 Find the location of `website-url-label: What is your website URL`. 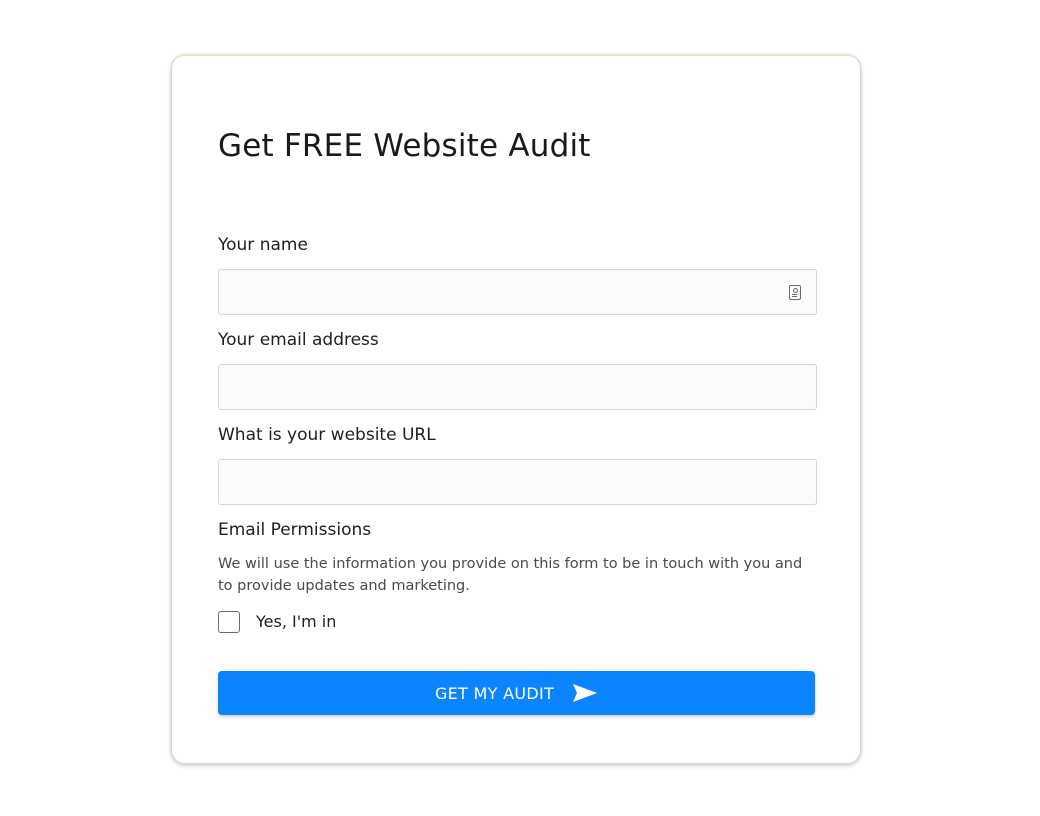

website-url-label: What is your website URL is located at coordinates (327, 435).